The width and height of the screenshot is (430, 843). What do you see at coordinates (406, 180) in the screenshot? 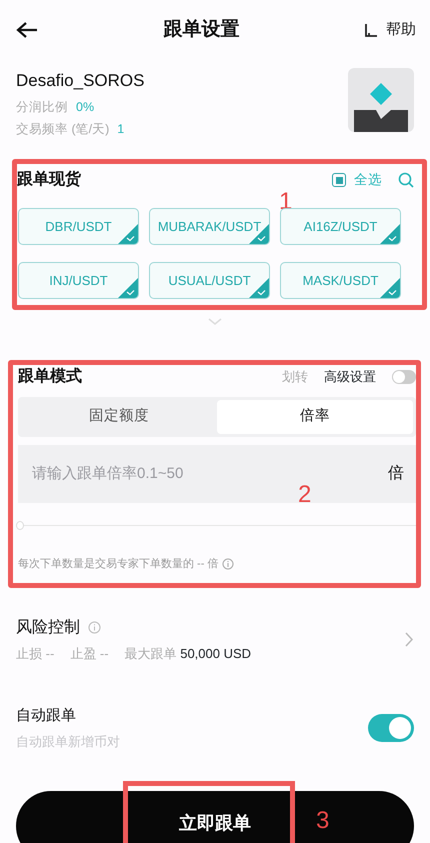
I see `search-icon` at bounding box center [406, 180].